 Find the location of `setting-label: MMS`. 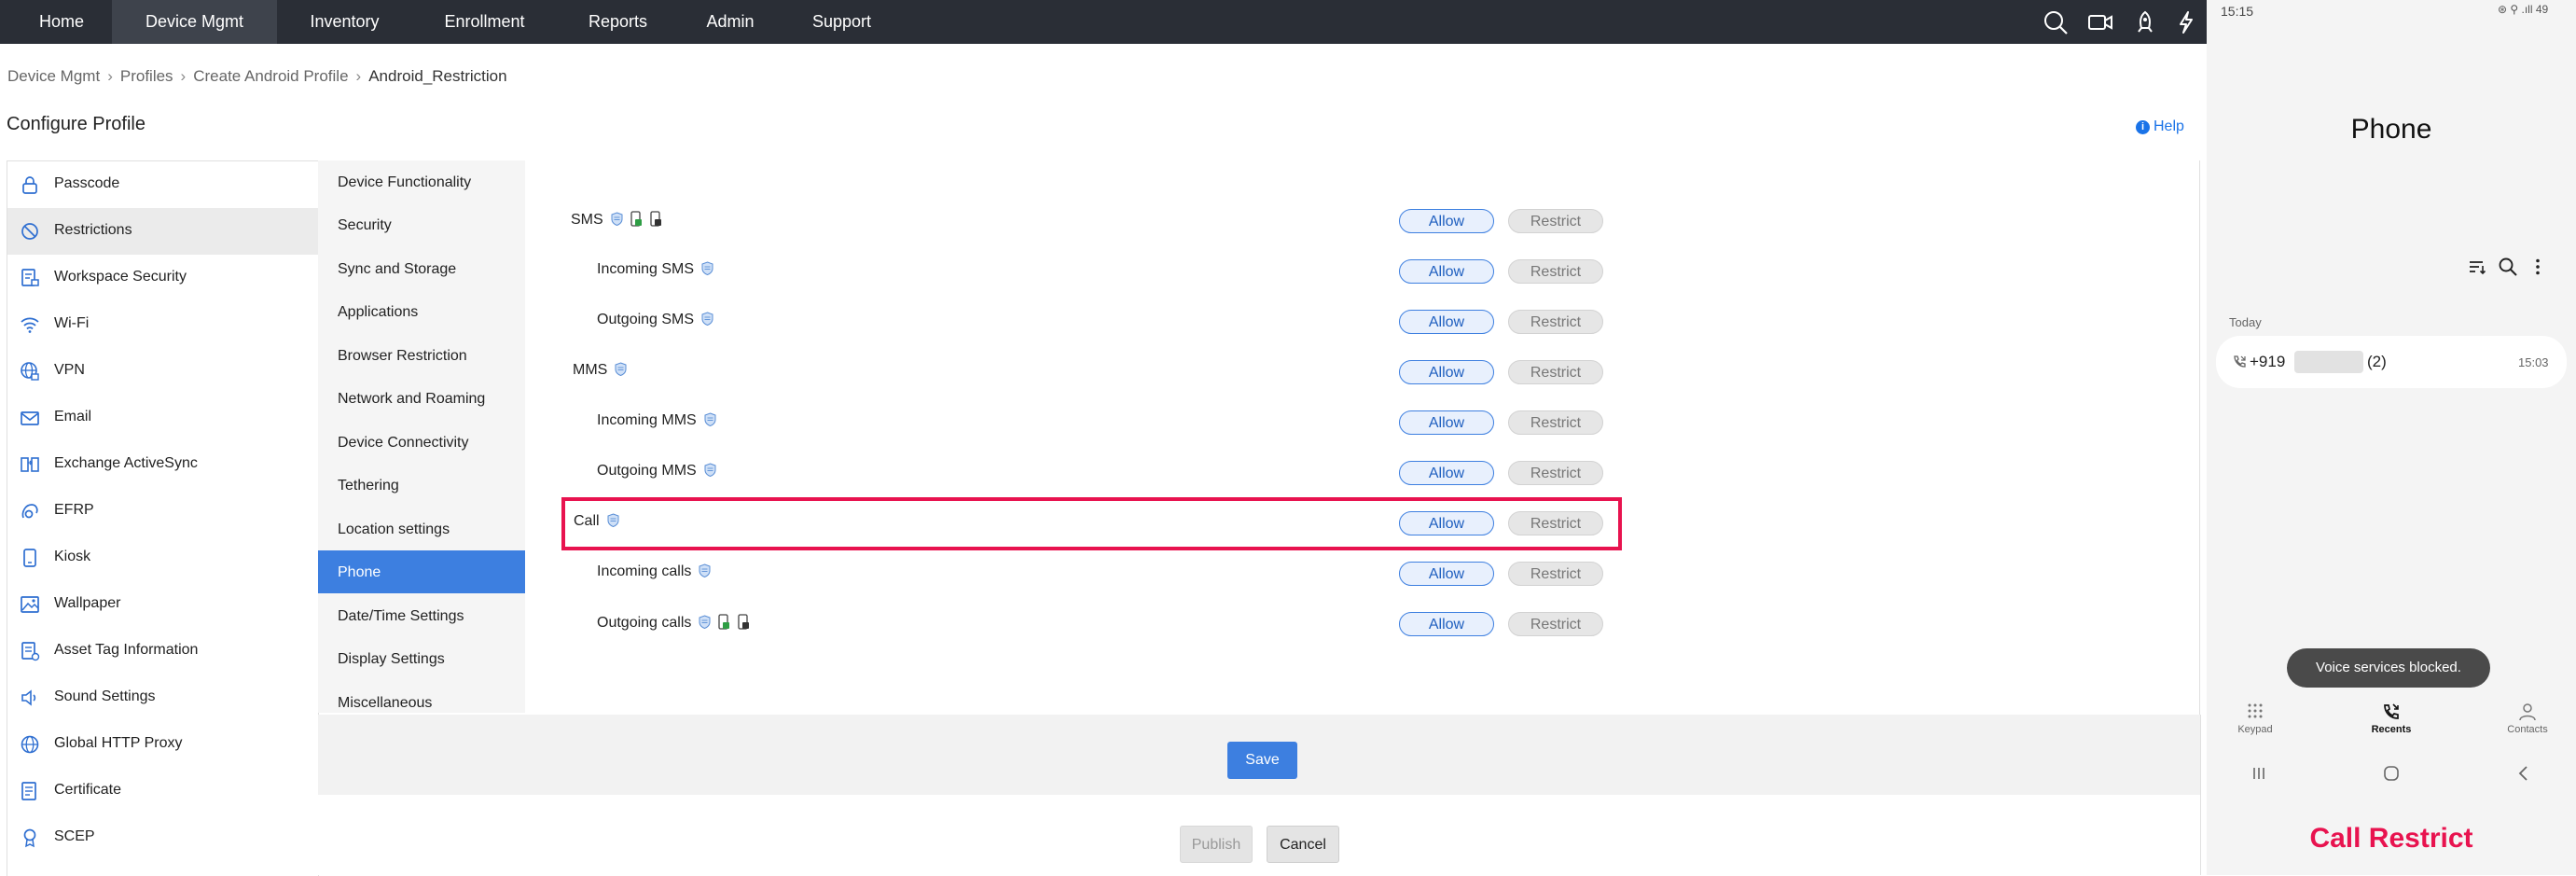

setting-label: MMS is located at coordinates (590, 370).